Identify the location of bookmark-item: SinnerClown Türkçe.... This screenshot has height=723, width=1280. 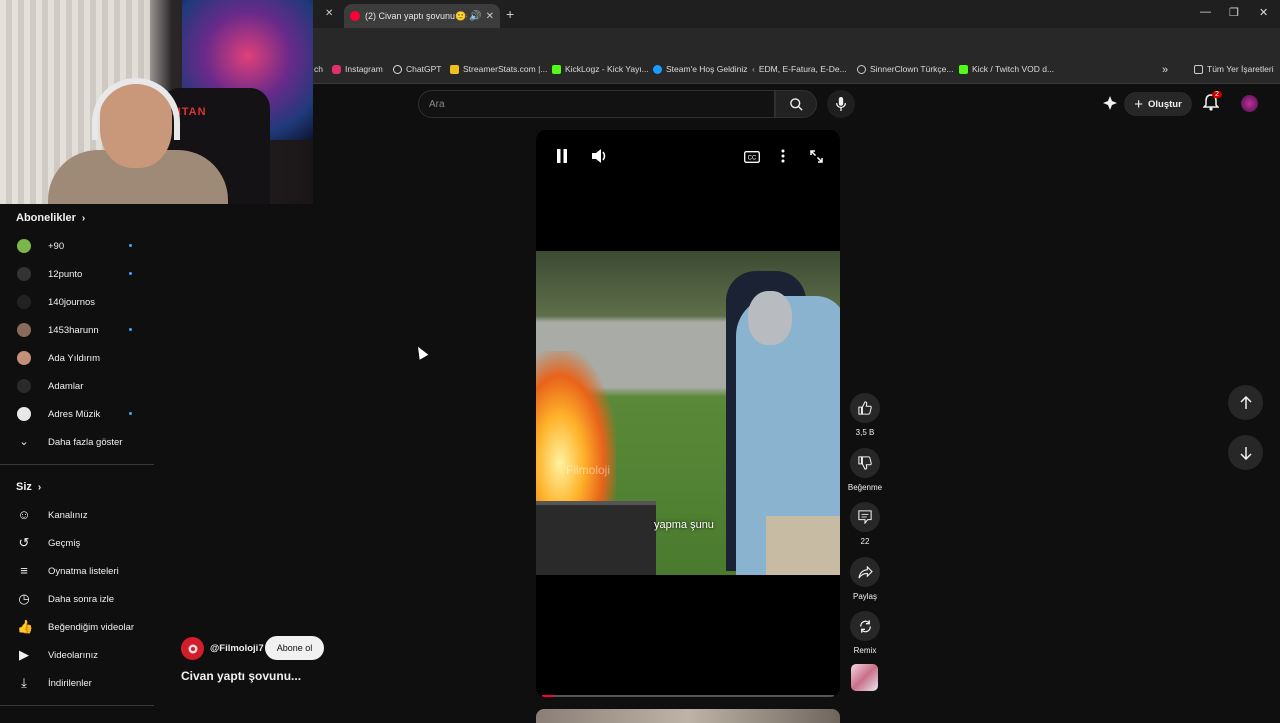
(905, 69).